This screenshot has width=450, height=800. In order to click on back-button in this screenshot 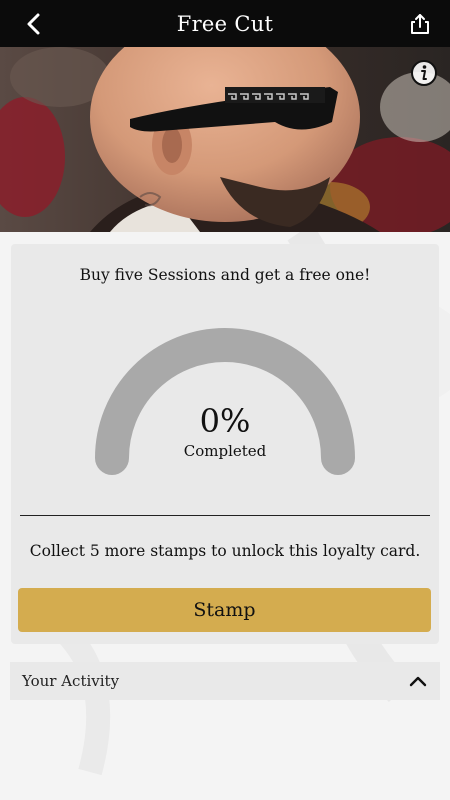, I will do `click(34, 24)`.